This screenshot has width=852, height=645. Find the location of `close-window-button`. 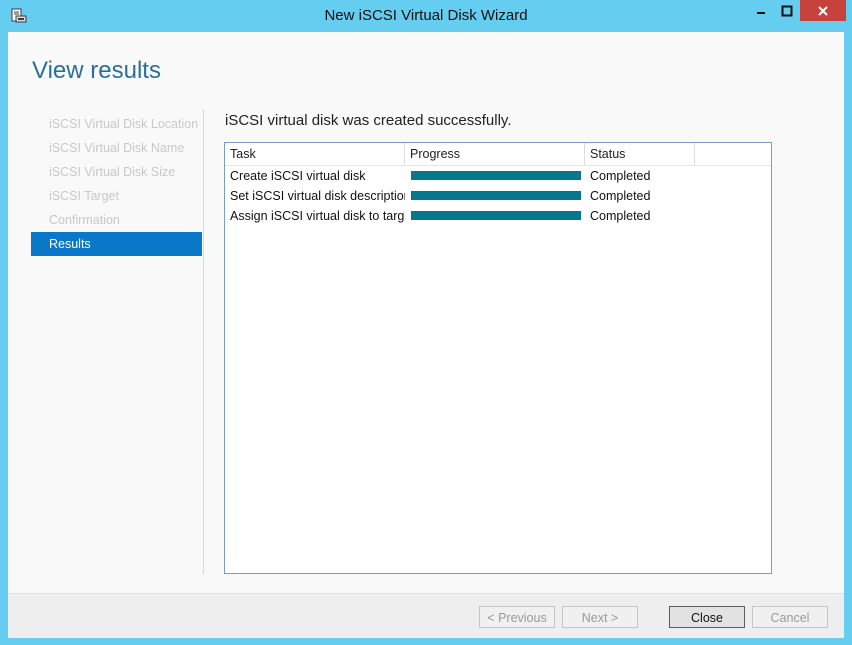

close-window-button is located at coordinates (823, 10).